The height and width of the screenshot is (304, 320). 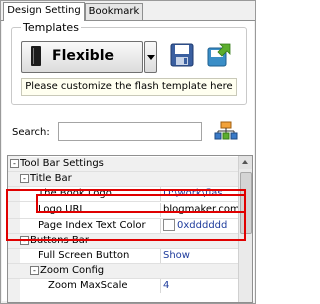 I want to click on template-hint: Please customize the flash template here, so click(x=129, y=87).